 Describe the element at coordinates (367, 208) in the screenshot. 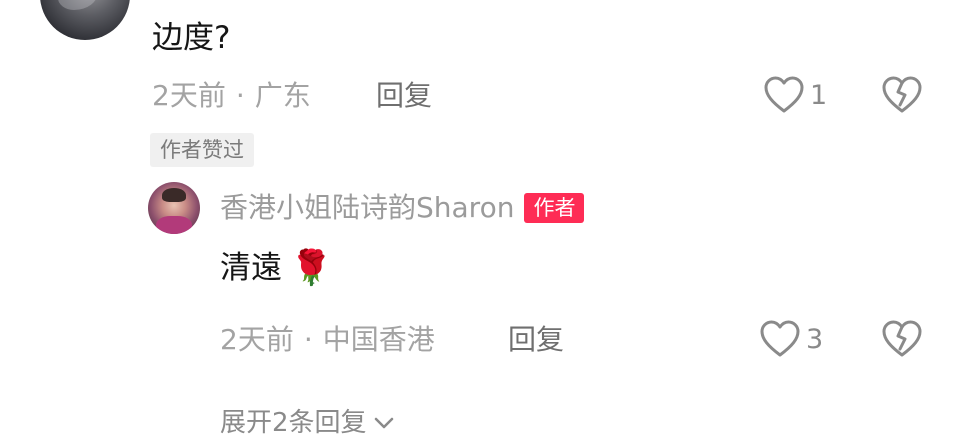

I see `reply-username: 香港小姐陆诗韵Sharon` at that location.